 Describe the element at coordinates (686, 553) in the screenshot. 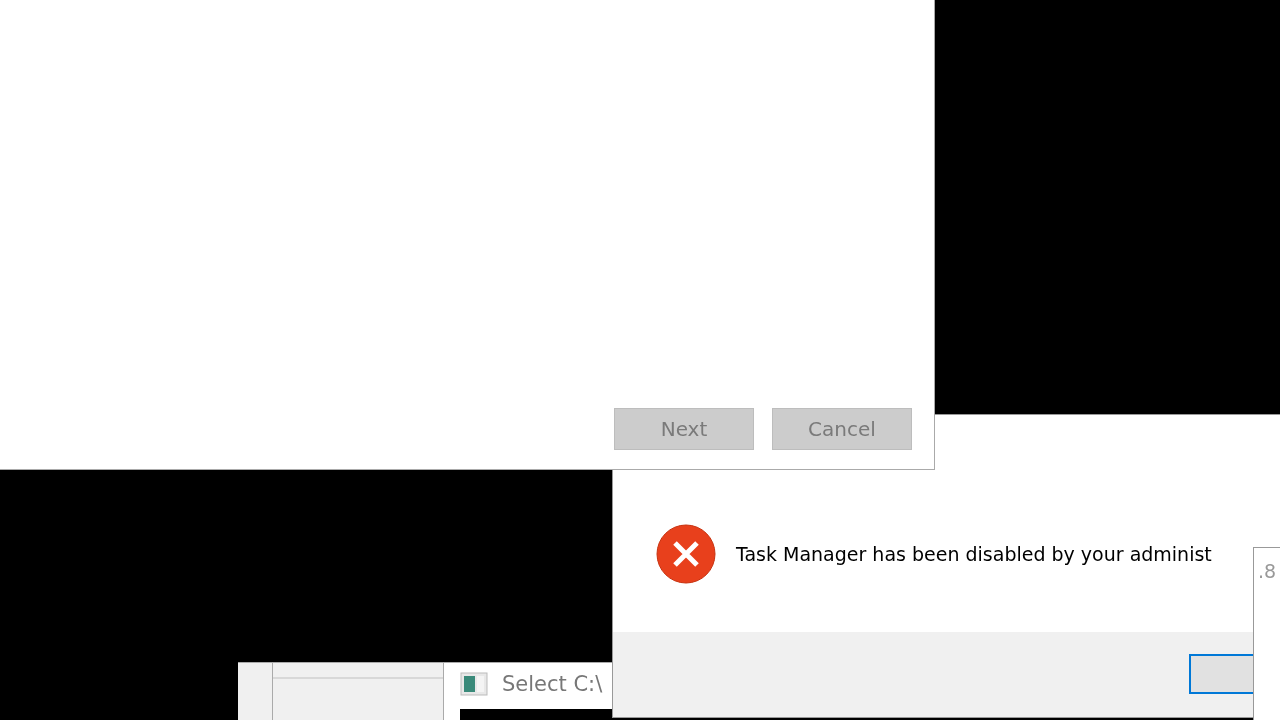

I see `error-icon` at that location.